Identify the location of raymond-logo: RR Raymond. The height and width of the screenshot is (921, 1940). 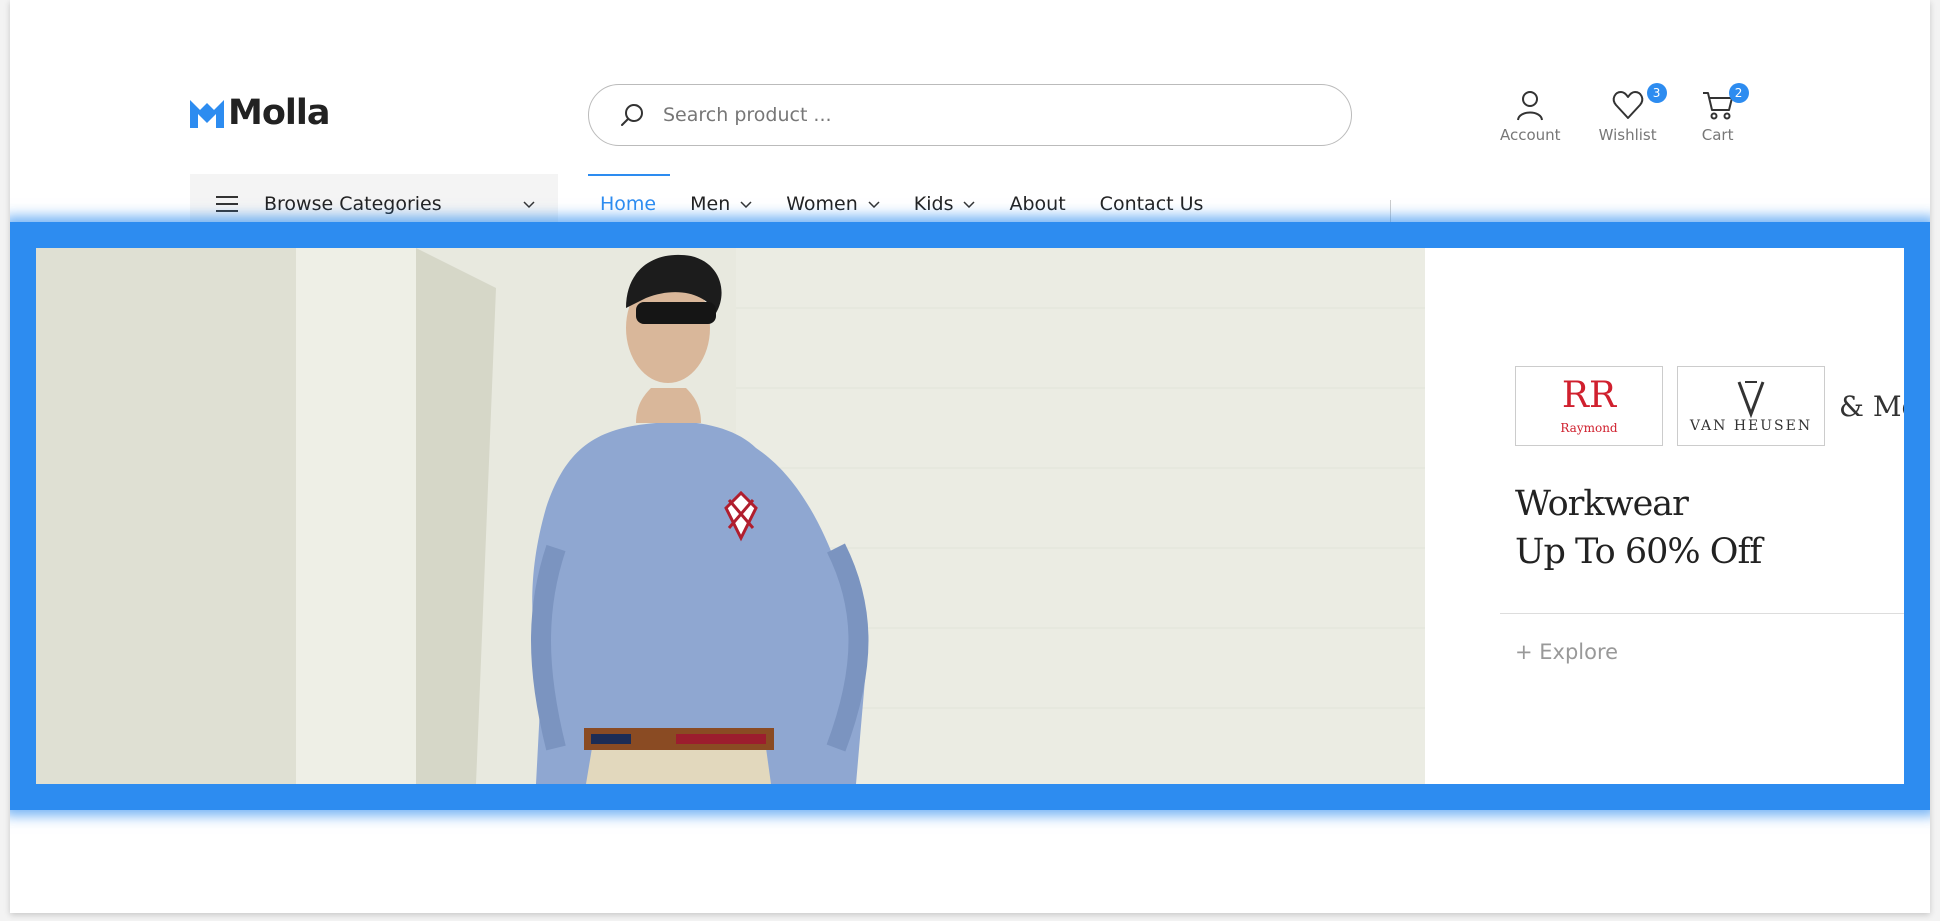
(1589, 406).